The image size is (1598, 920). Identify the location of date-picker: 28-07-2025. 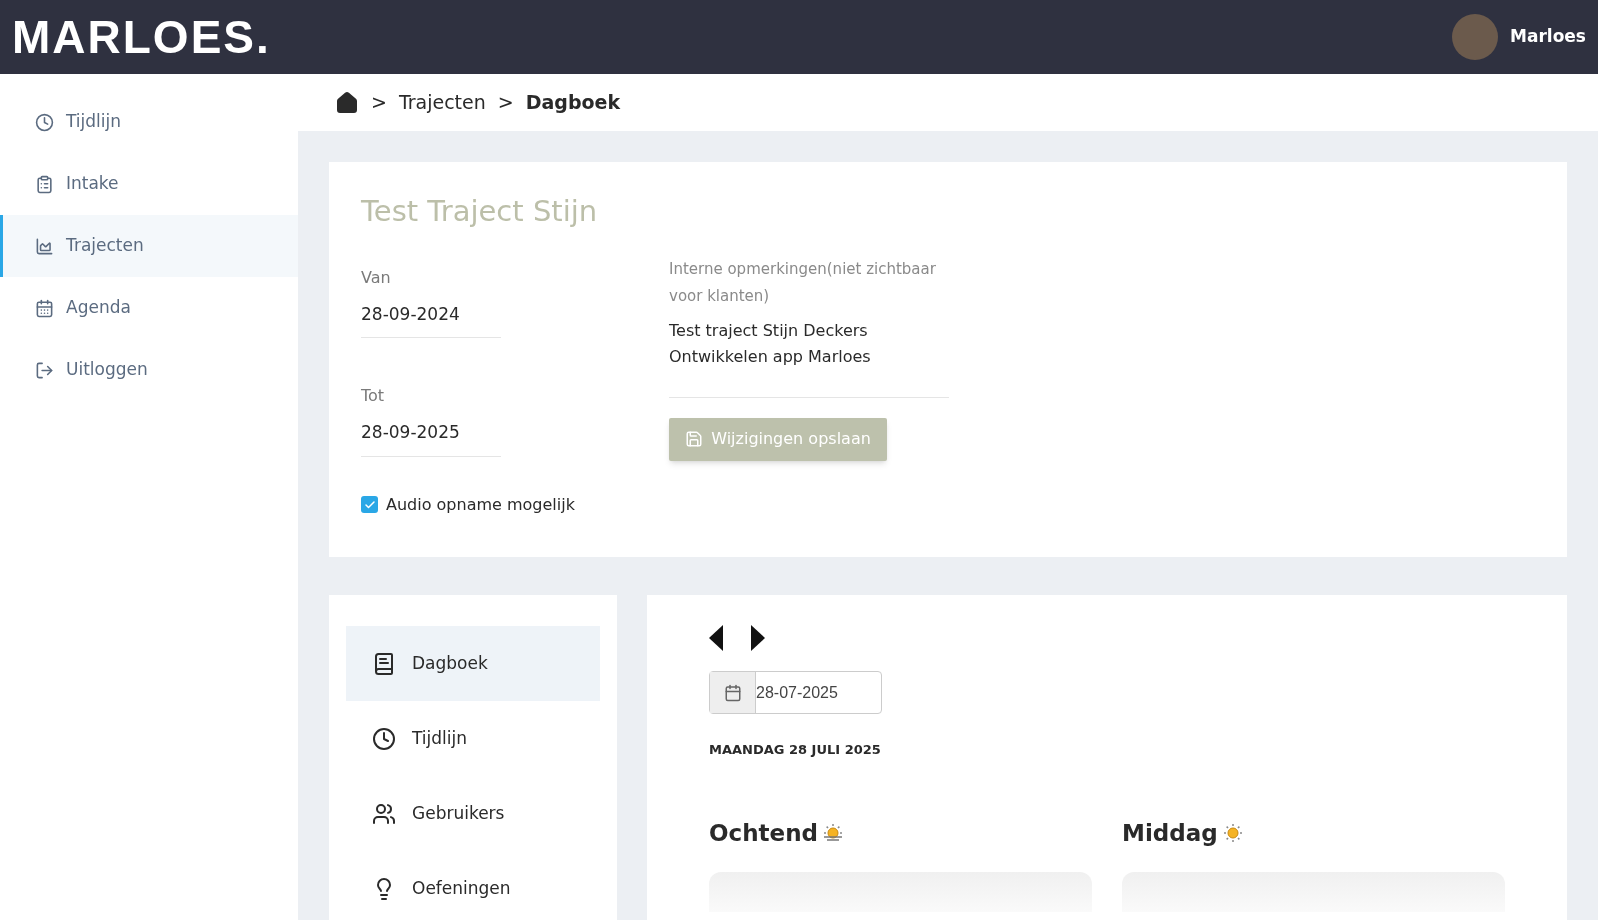
(795, 692).